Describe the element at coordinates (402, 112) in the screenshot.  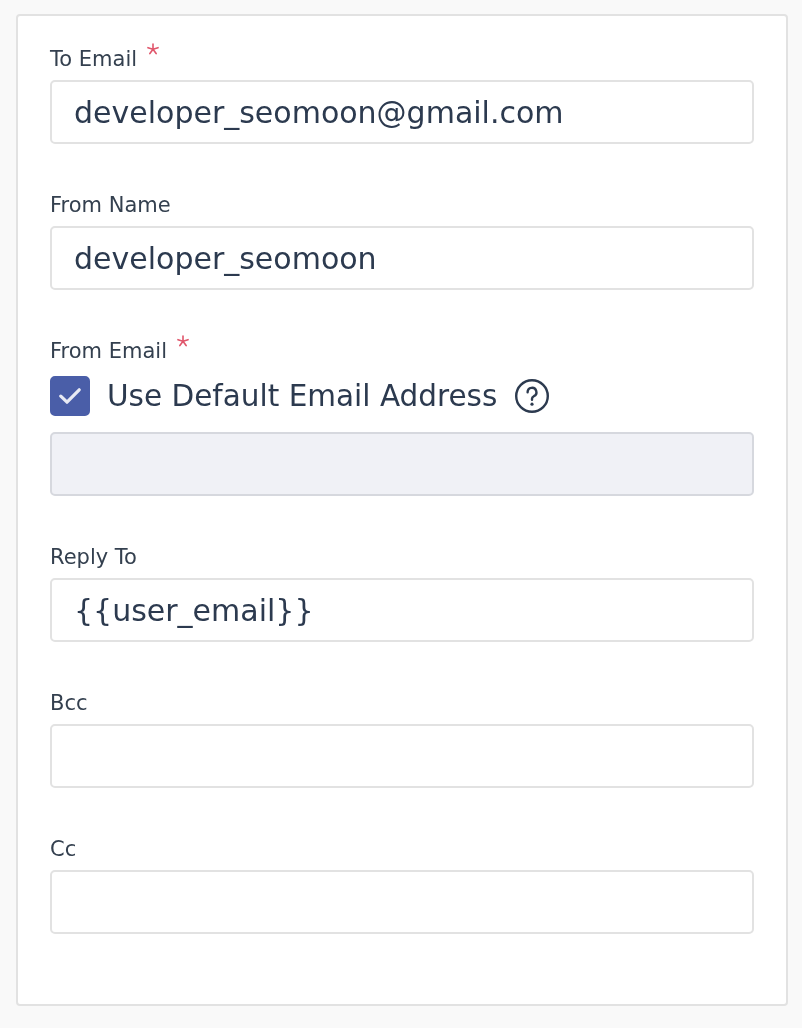
I see `text-field: developer_seomoon@gmail.com` at that location.